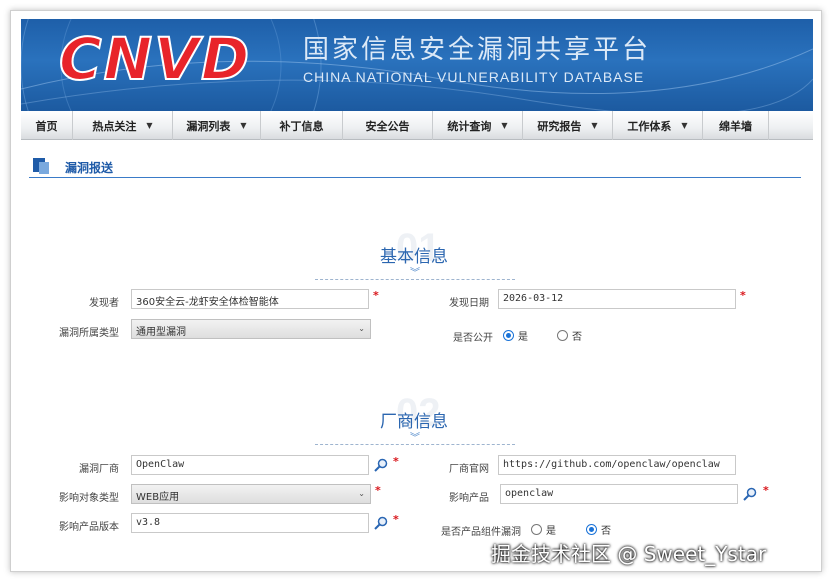  I want to click on site-title-en: CHINA NATIONAL VULNERABILITY DATABASE, so click(474, 77).